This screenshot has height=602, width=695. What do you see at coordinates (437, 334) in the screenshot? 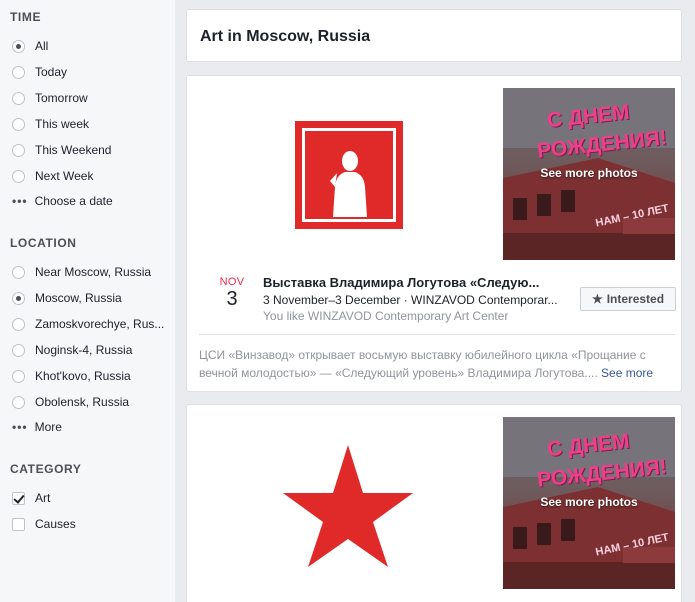
I see `divider` at bounding box center [437, 334].